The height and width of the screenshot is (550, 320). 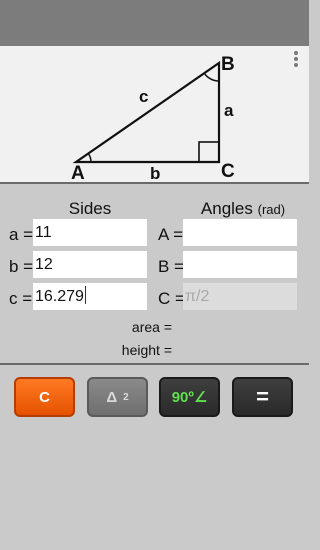 What do you see at coordinates (126, 397) in the screenshot?
I see `area-button-superscript: 2` at bounding box center [126, 397].